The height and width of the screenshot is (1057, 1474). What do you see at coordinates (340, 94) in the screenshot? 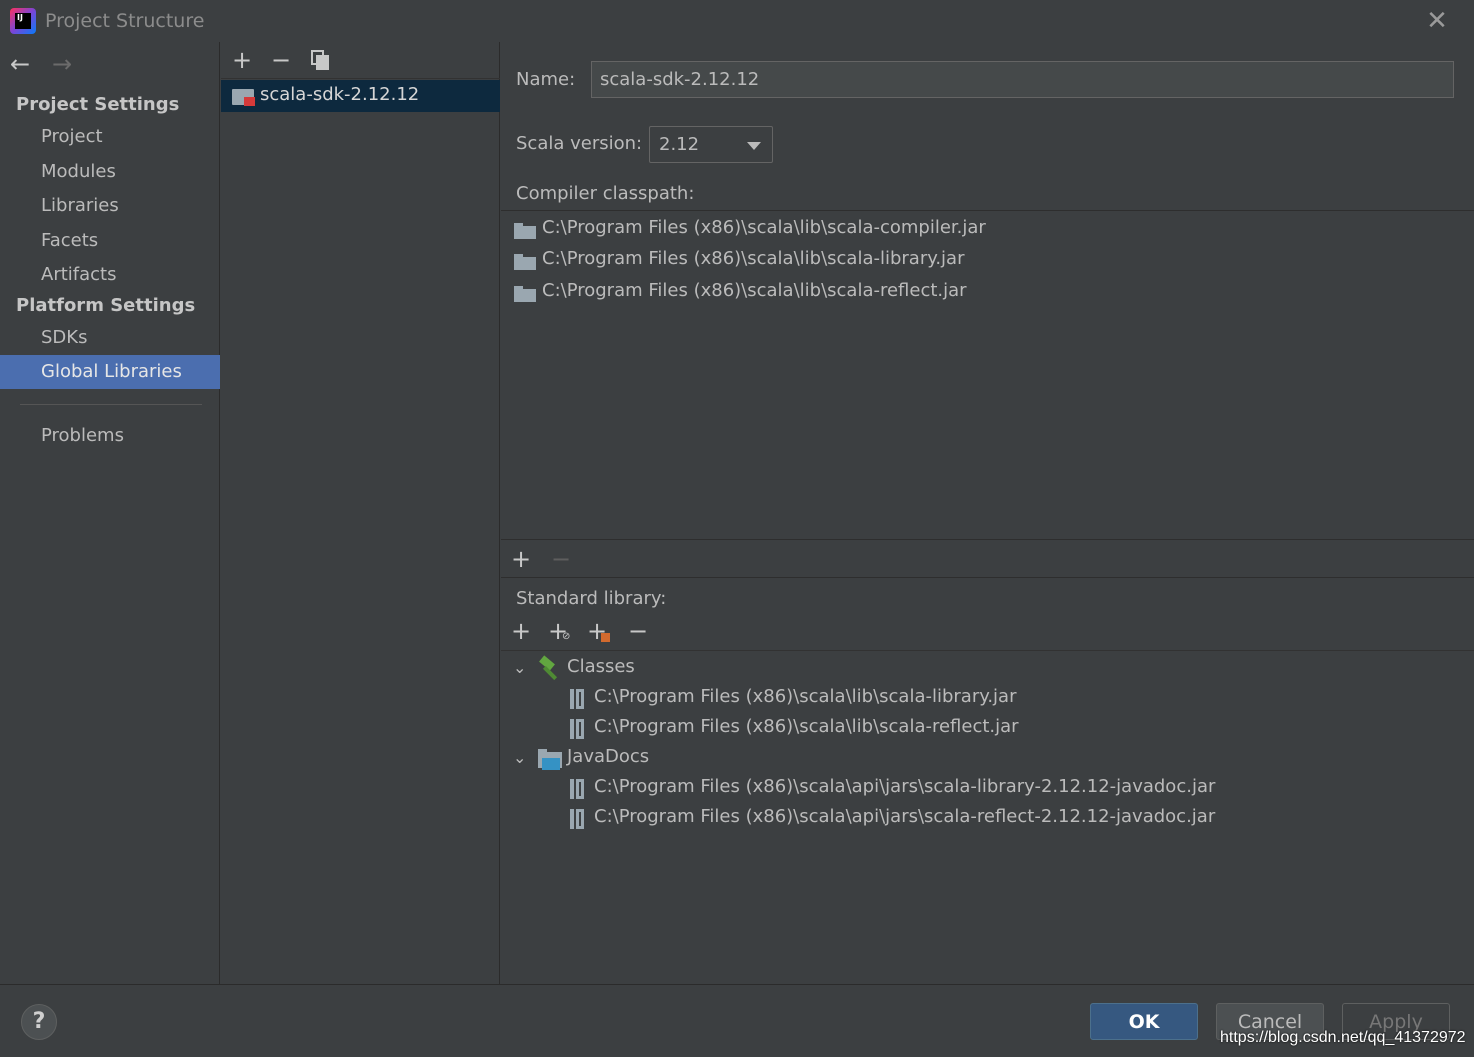
I see `library-item-label: scala-sdk-2.12.12` at bounding box center [340, 94].